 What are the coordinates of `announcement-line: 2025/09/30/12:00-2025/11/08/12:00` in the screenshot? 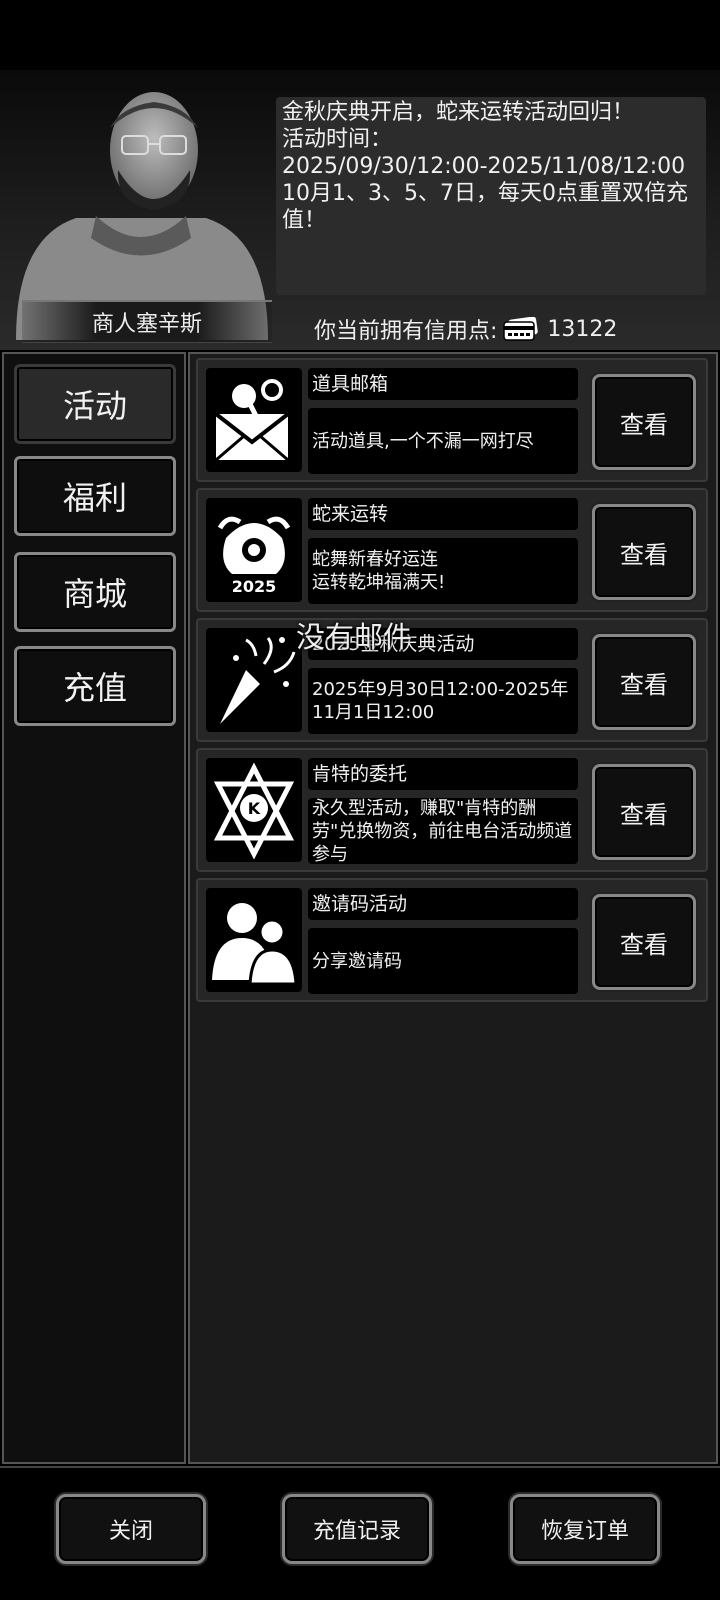 It's located at (484, 166).